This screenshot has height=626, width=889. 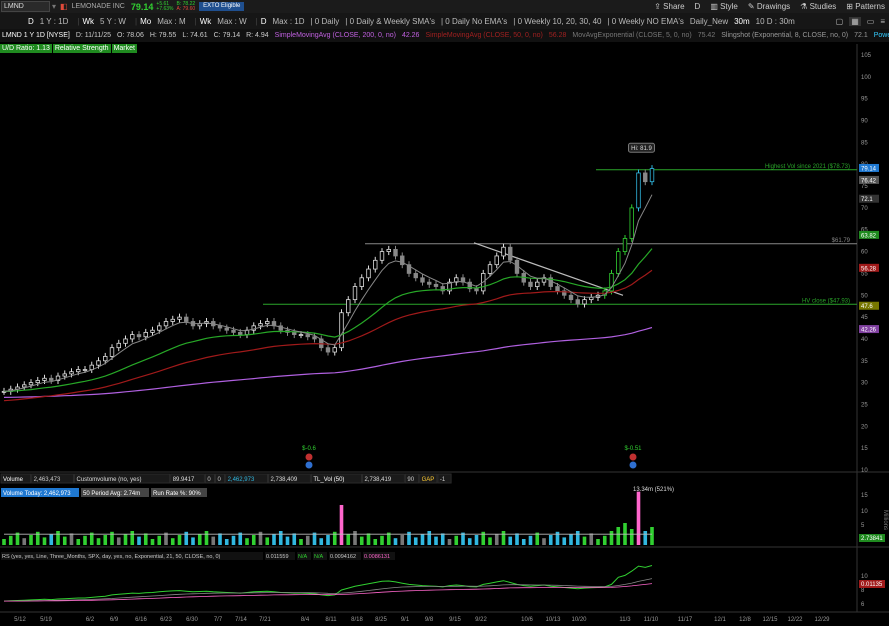 I want to click on dividend-icon, so click(x=309, y=465).